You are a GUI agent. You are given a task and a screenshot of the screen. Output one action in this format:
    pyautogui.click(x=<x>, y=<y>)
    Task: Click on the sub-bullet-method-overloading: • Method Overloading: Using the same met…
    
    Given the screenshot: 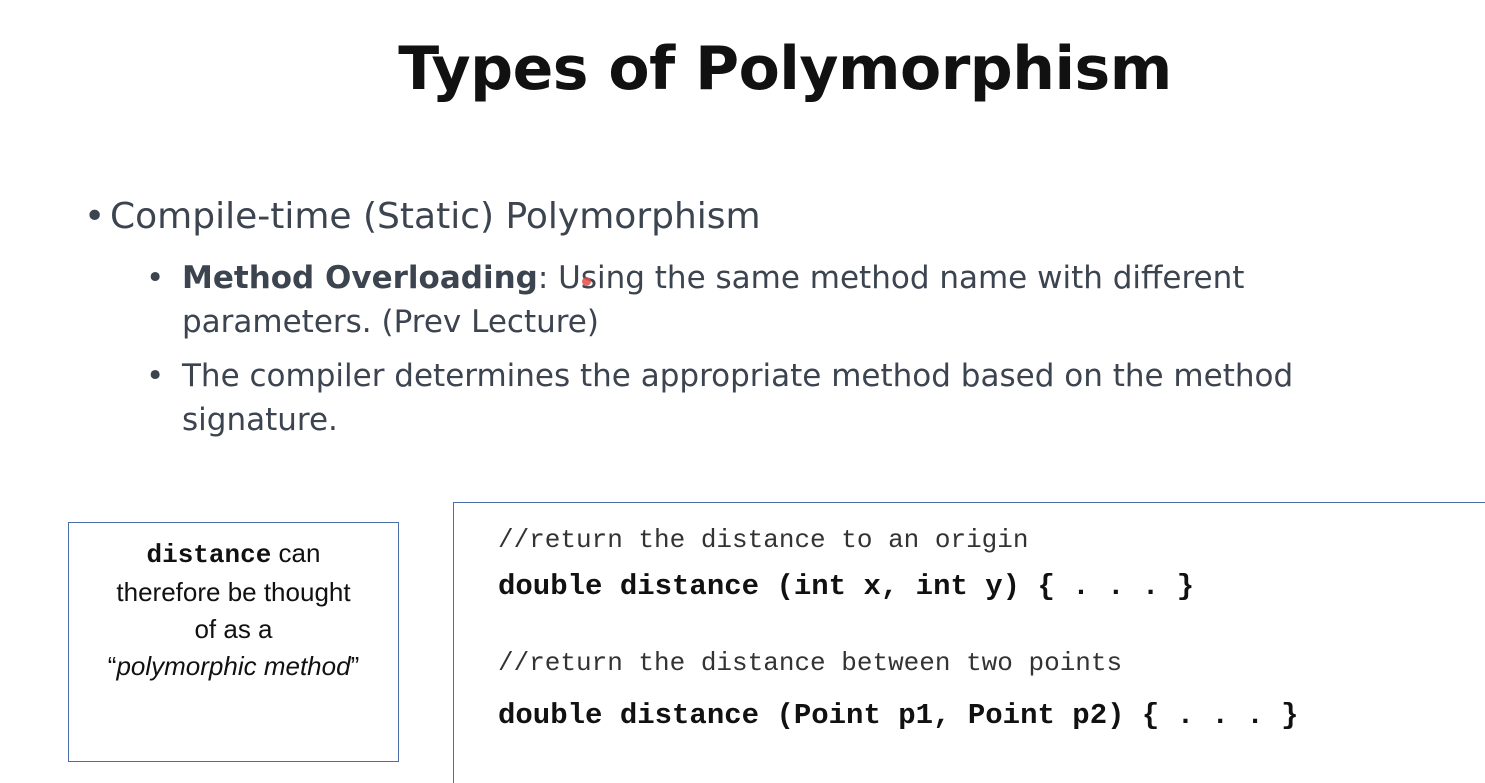 What is the action you would take?
    pyautogui.click(x=779, y=300)
    